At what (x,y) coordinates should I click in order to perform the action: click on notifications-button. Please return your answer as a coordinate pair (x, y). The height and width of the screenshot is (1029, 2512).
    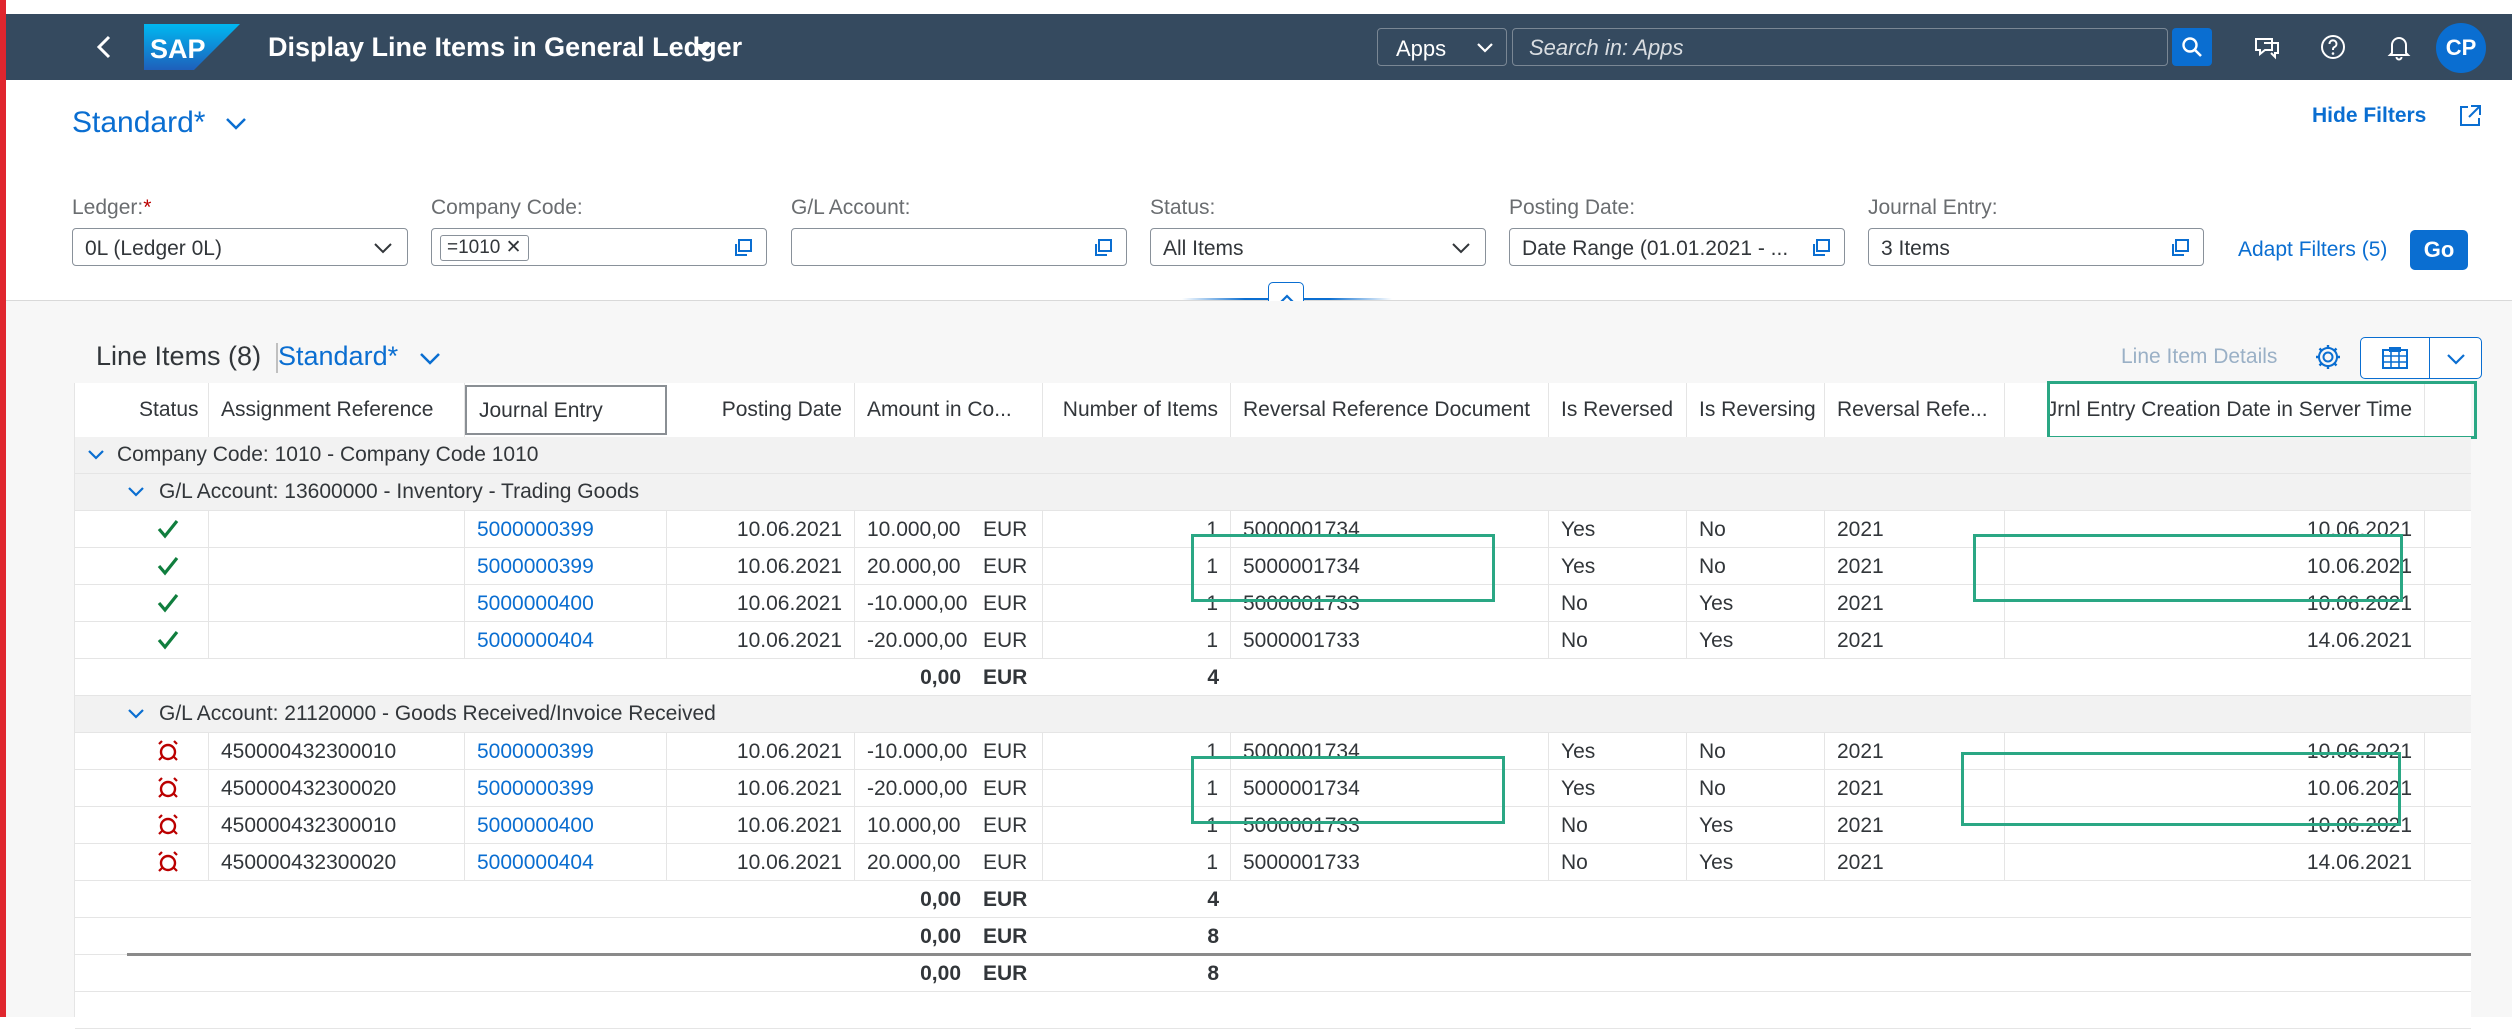
    Looking at the image, I should click on (2399, 47).